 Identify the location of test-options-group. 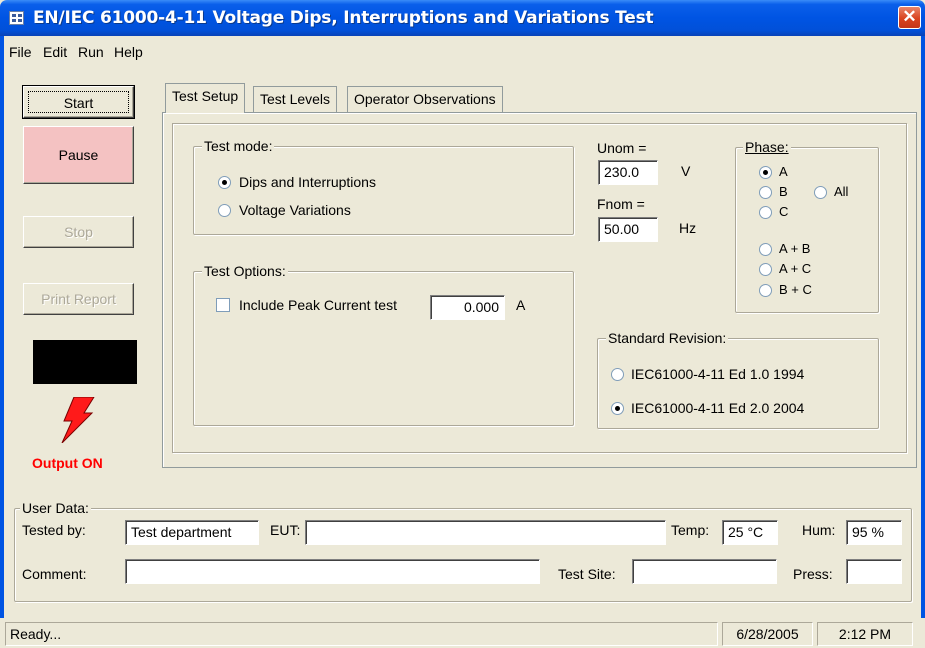
(383, 348).